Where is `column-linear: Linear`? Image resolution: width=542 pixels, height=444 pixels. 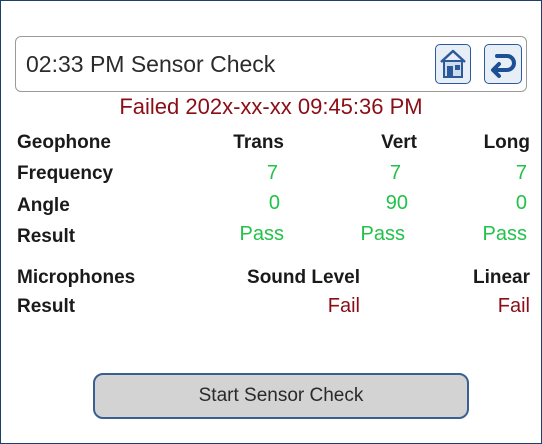
column-linear: Linear is located at coordinates (501, 277).